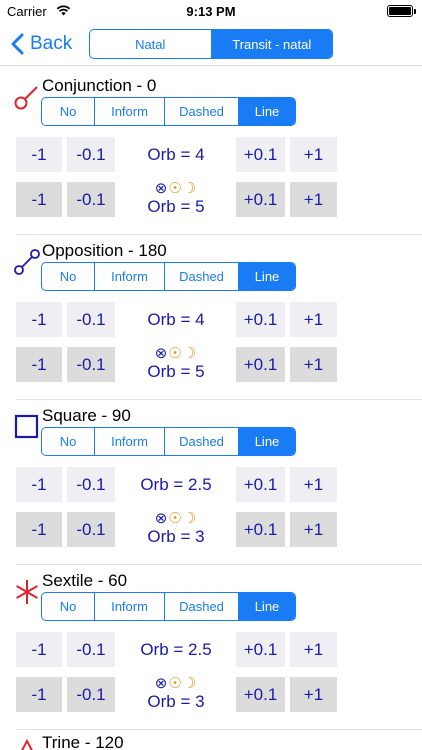 This screenshot has width=422, height=750. What do you see at coordinates (104, 250) in the screenshot?
I see `aspect-title: Opposition - 180` at bounding box center [104, 250].